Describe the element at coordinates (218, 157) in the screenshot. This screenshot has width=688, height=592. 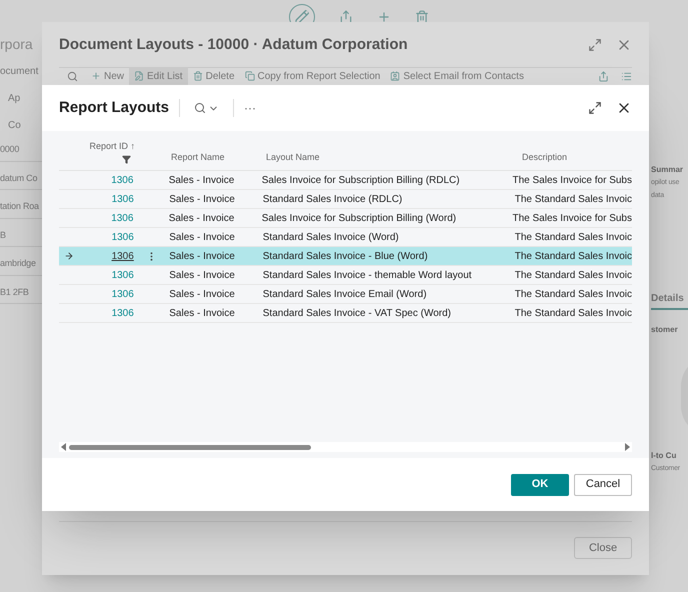
I see `column-header: Report Name` at that location.